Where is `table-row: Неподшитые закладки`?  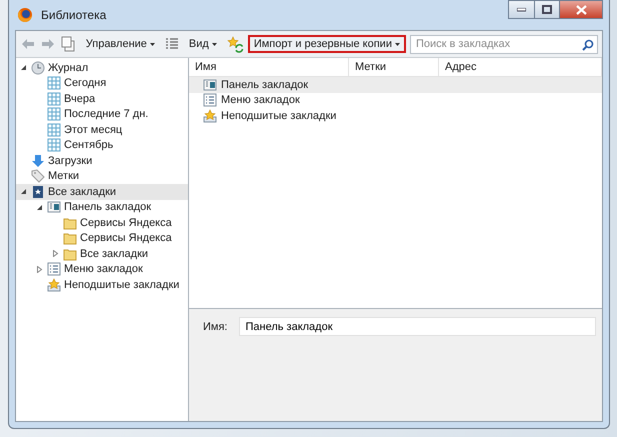 table-row: Неподшитые закладки is located at coordinates (395, 116).